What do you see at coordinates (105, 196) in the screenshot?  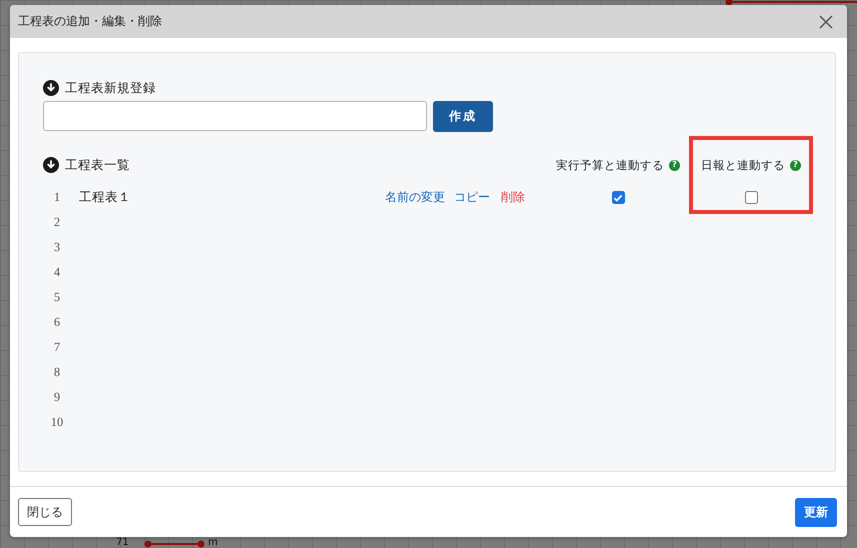 I see `schedule-name: 工程表１` at bounding box center [105, 196].